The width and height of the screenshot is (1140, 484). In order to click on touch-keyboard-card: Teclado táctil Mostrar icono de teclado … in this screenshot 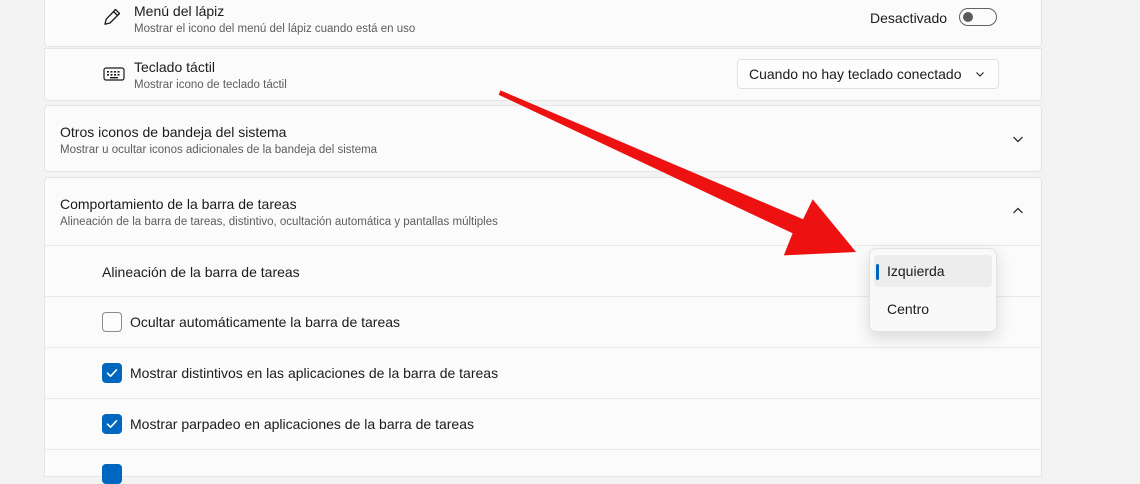, I will do `click(543, 74)`.